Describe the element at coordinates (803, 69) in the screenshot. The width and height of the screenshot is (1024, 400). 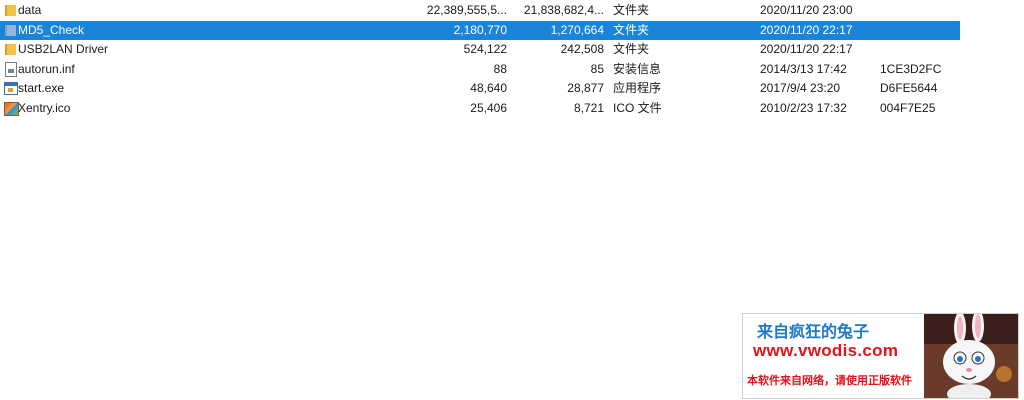
I see `file-modified: 2014/3/13 17:42` at that location.